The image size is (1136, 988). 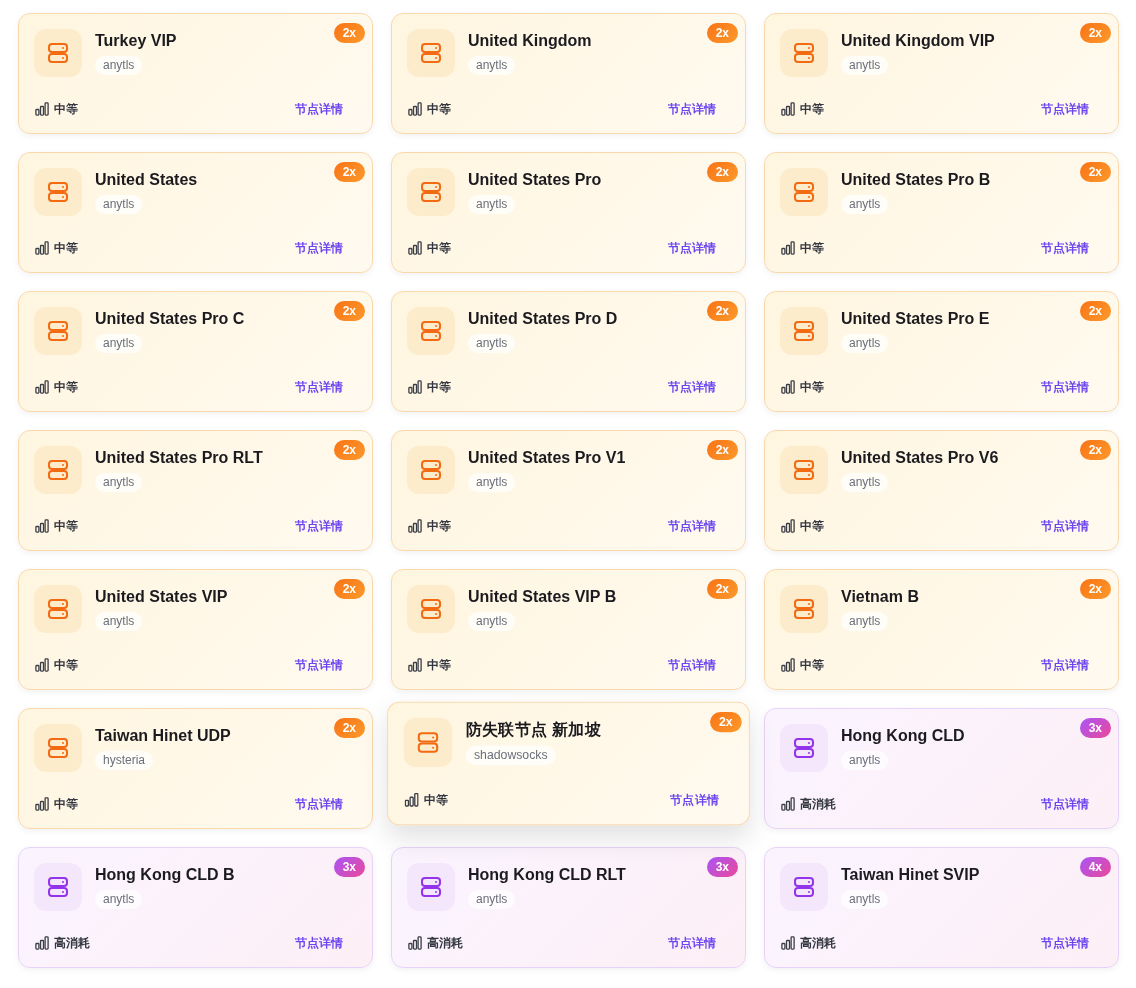 What do you see at coordinates (136, 41) in the screenshot?
I see `node-name: Turkey VIP` at bounding box center [136, 41].